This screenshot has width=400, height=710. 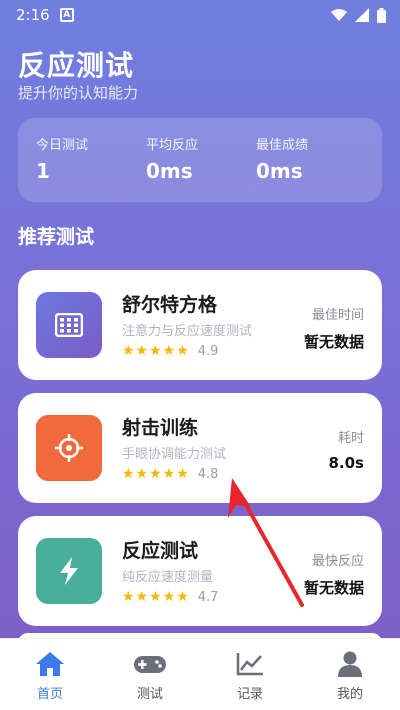 I want to click on metric-label: 最佳时间, so click(x=337, y=315).